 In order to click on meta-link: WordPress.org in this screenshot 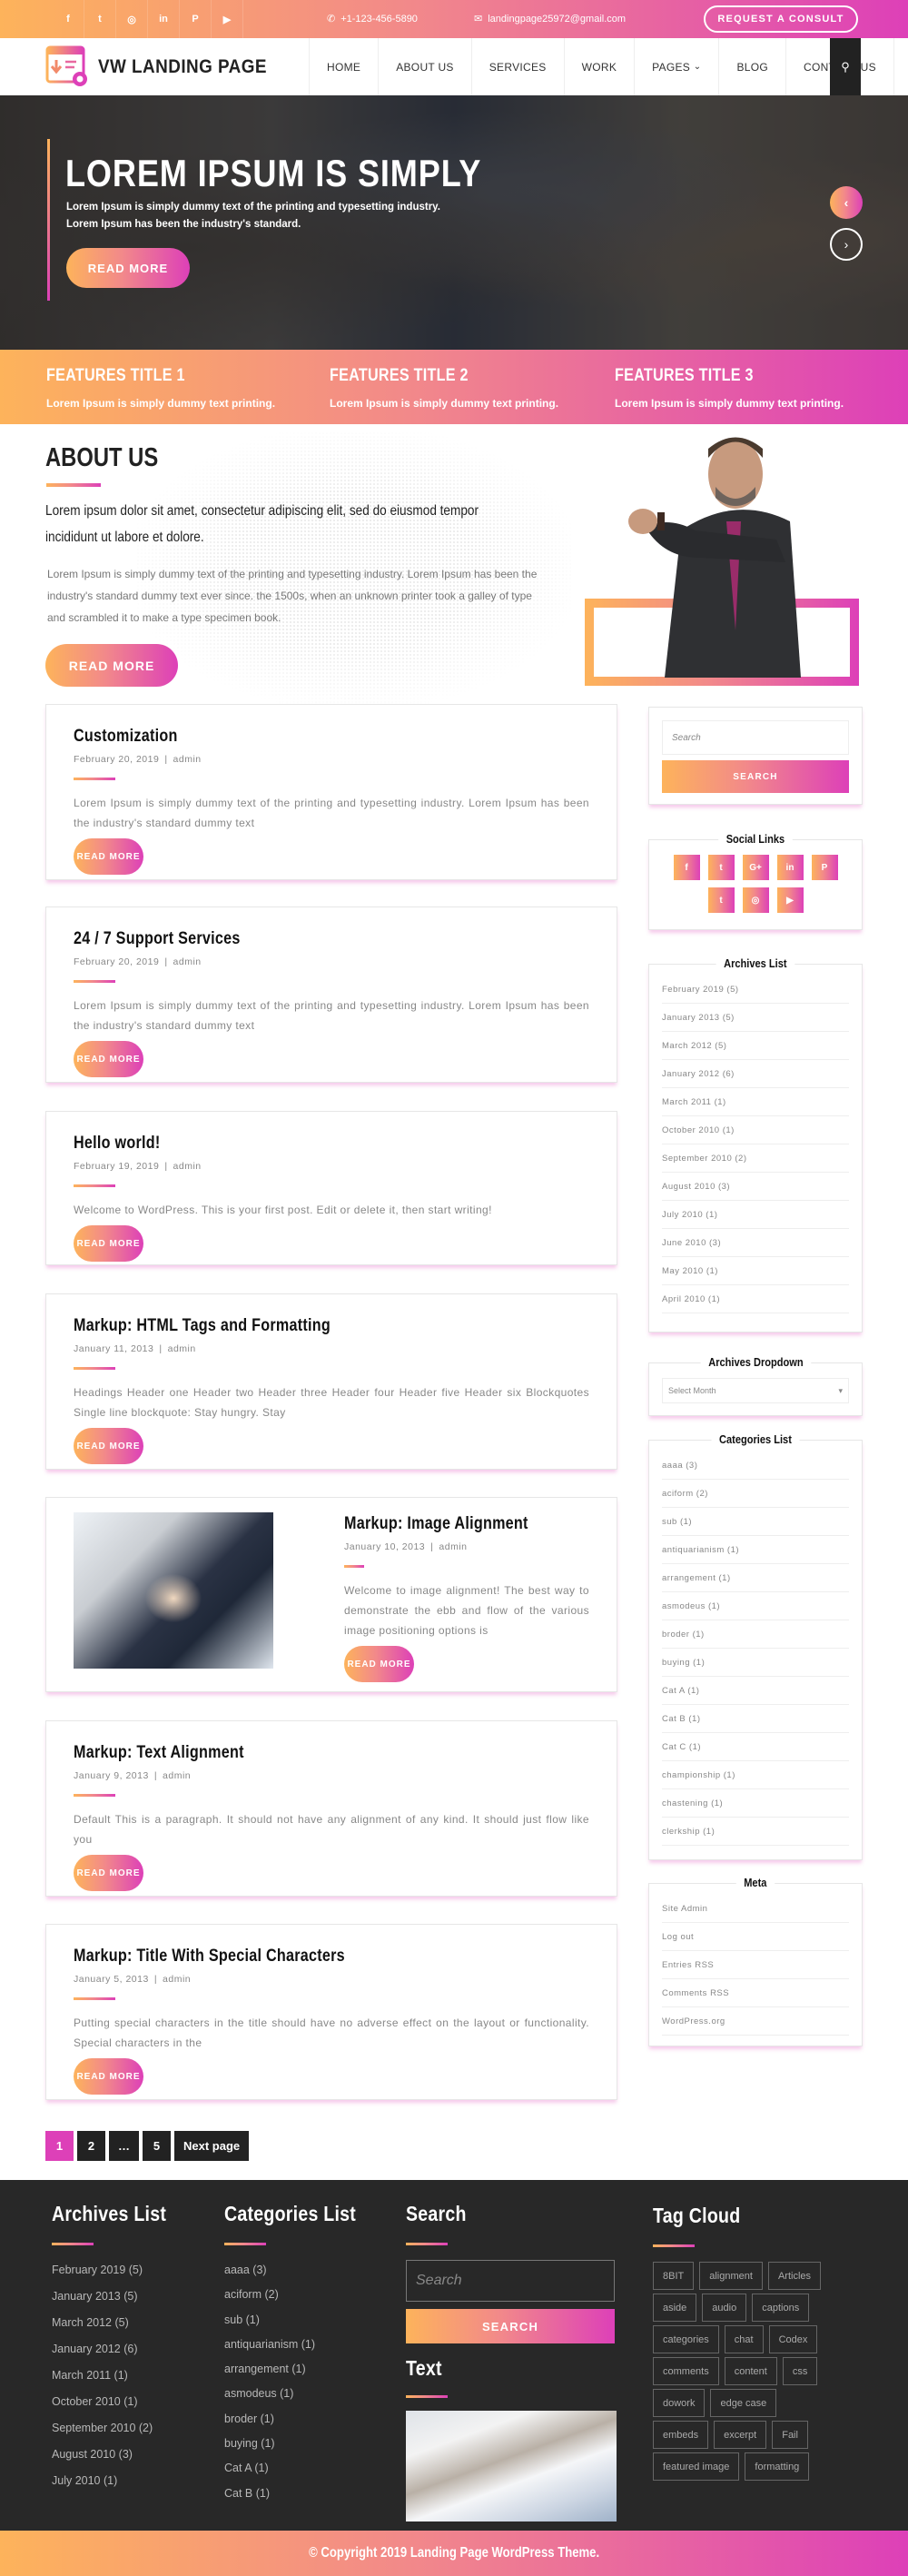, I will do `click(755, 2021)`.